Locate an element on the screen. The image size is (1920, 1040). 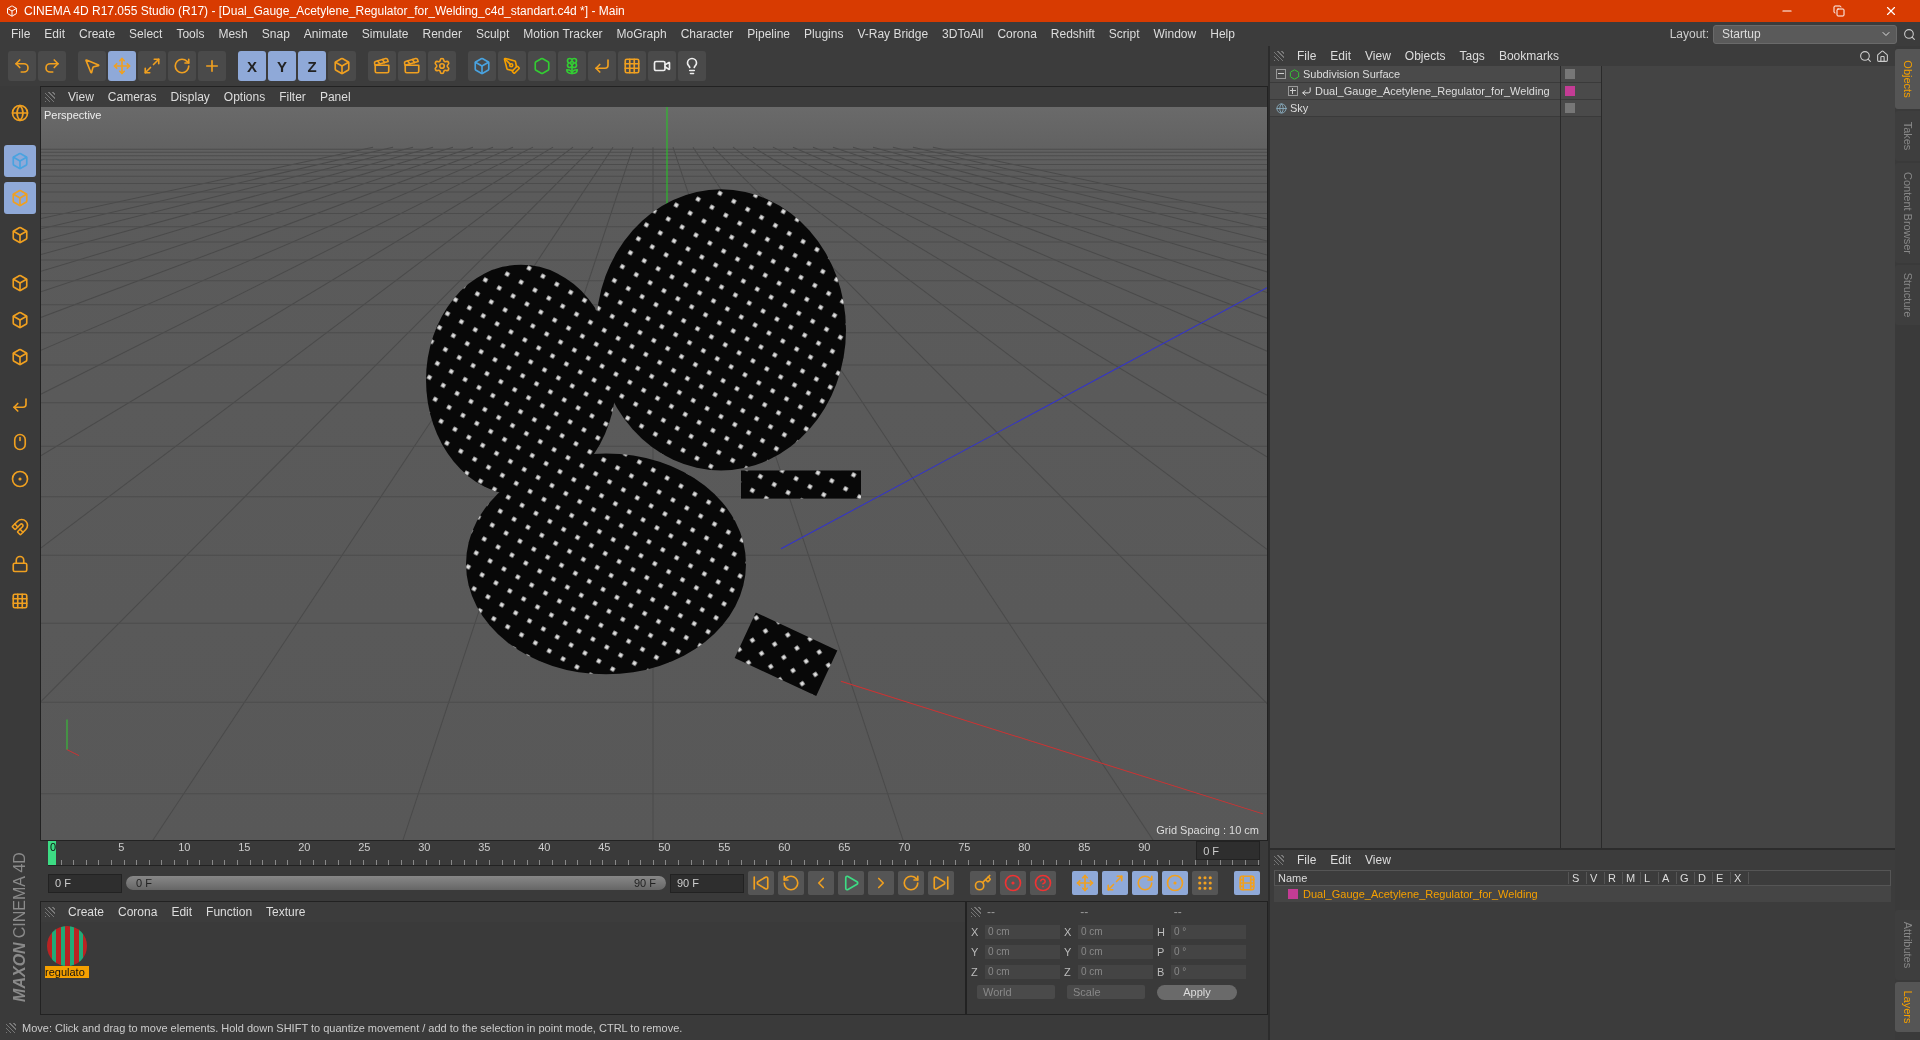
menu-item: Animate is located at coordinates (325, 34).